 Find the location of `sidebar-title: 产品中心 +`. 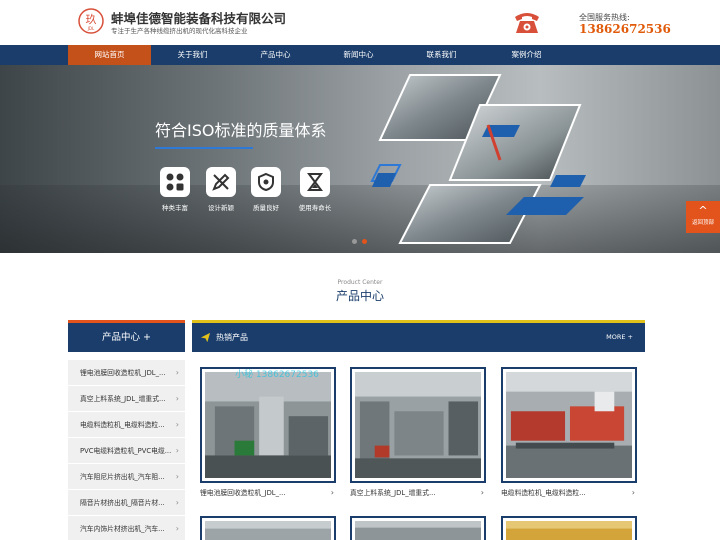

sidebar-title: 产品中心 + is located at coordinates (126, 336).